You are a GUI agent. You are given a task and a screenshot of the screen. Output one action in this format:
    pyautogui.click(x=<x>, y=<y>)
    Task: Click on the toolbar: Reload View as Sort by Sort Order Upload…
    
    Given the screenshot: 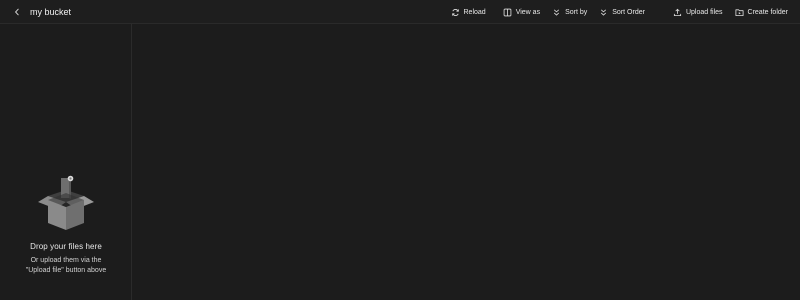 What is the action you would take?
    pyautogui.click(x=625, y=12)
    